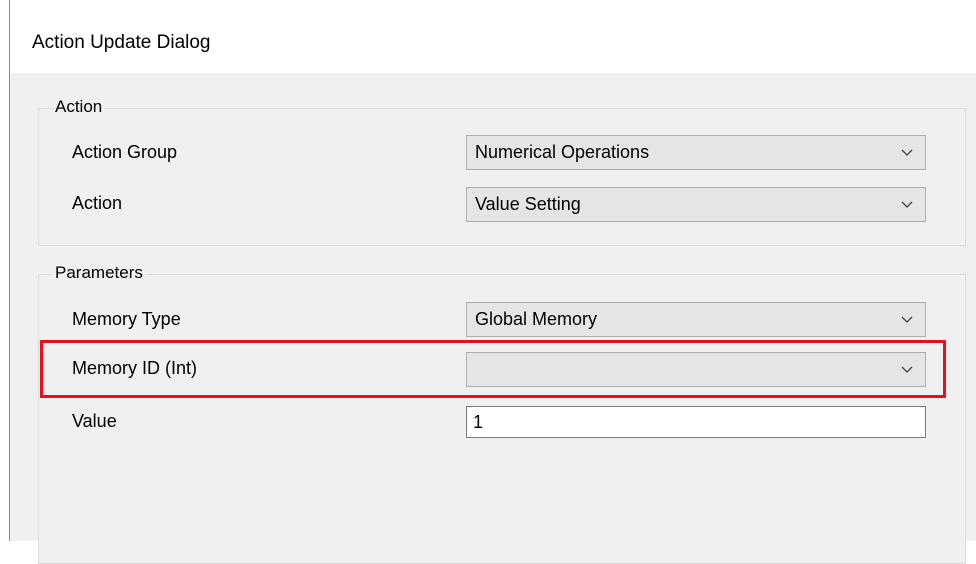 This screenshot has height=564, width=976. Describe the element at coordinates (696, 369) in the screenshot. I see `memory-id-dropdown` at that location.